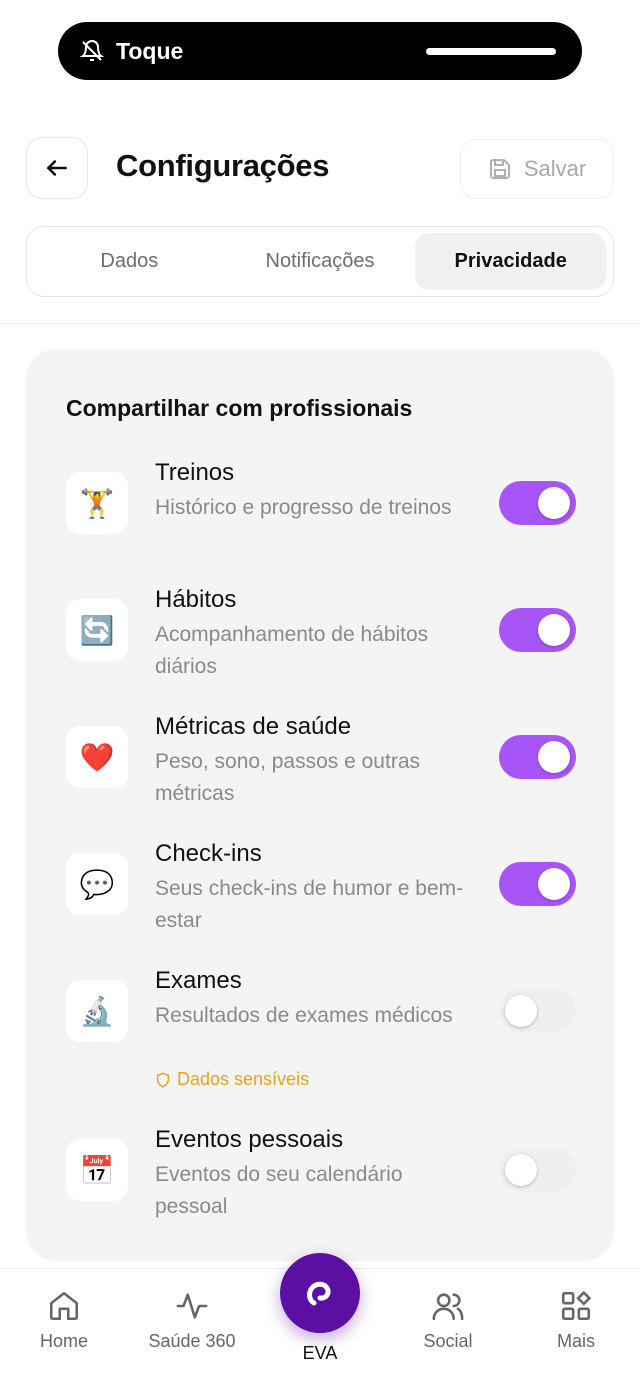 The height and width of the screenshot is (1391, 640). What do you see at coordinates (304, 1015) in the screenshot?
I see `item-description: Resultados de exames médicos` at bounding box center [304, 1015].